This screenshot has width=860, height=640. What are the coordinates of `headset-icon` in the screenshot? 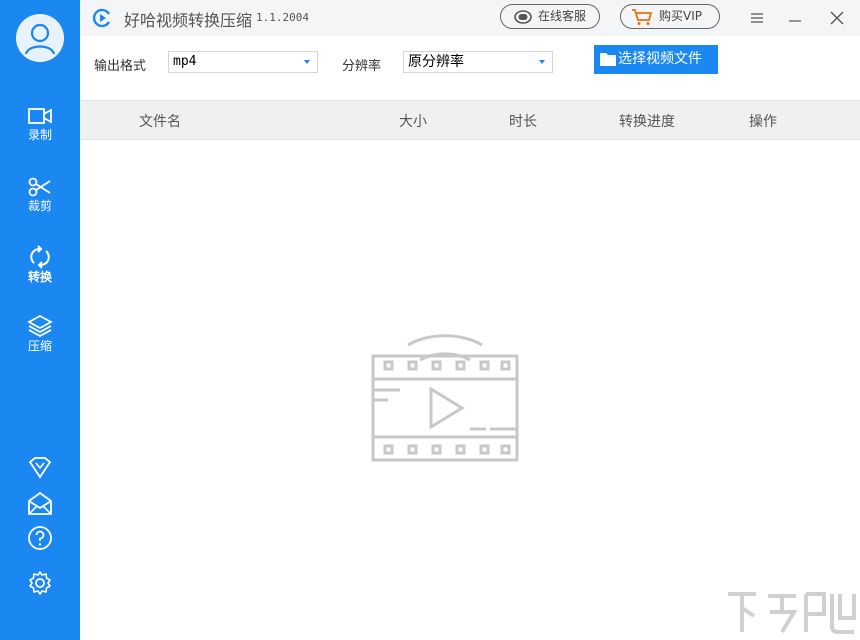 It's located at (523, 17).